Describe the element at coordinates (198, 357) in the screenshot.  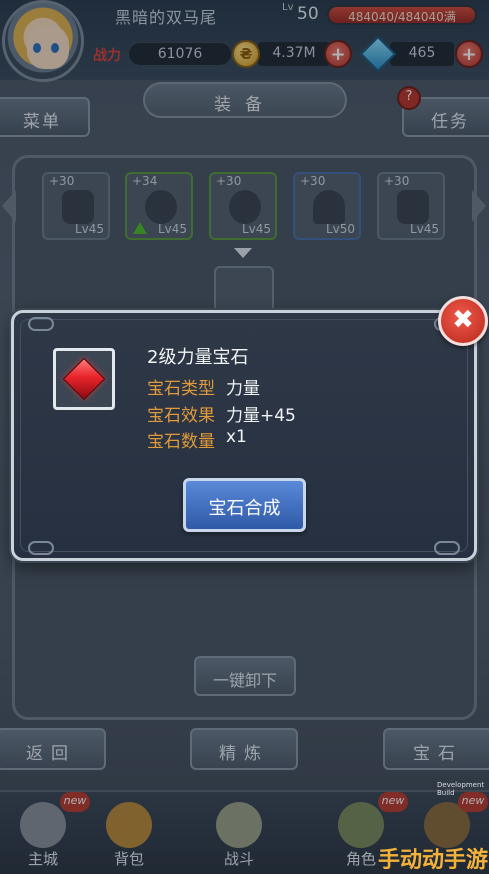
I see `gem-name: 2级力量宝石` at that location.